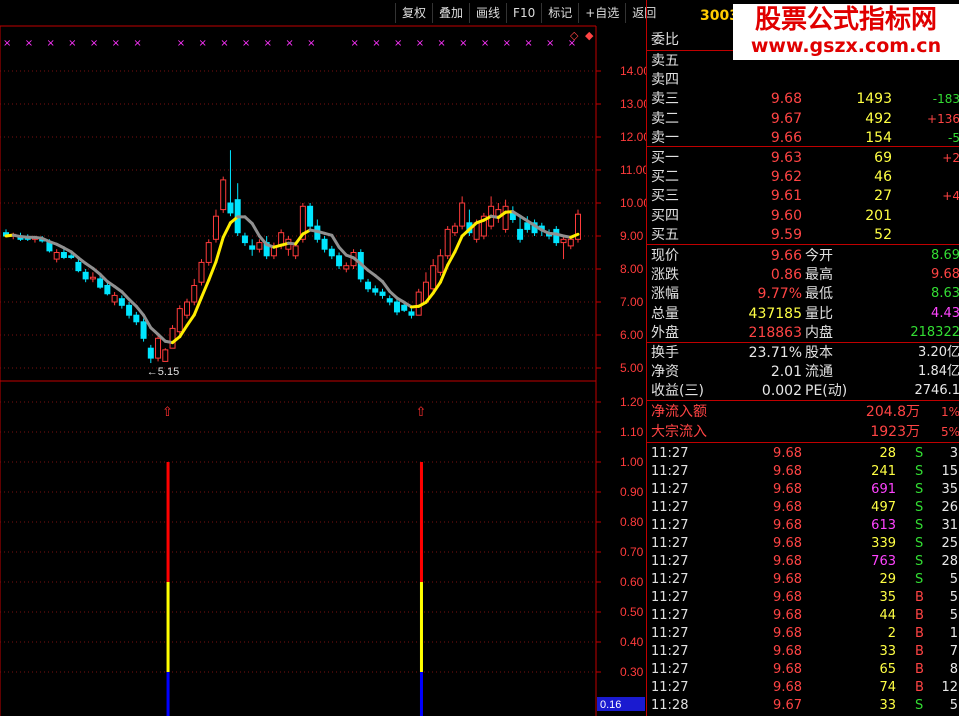  Describe the element at coordinates (803, 490) in the screenshot. I see `trade-tick-row: 11:27 9.68 691 S 35` at that location.